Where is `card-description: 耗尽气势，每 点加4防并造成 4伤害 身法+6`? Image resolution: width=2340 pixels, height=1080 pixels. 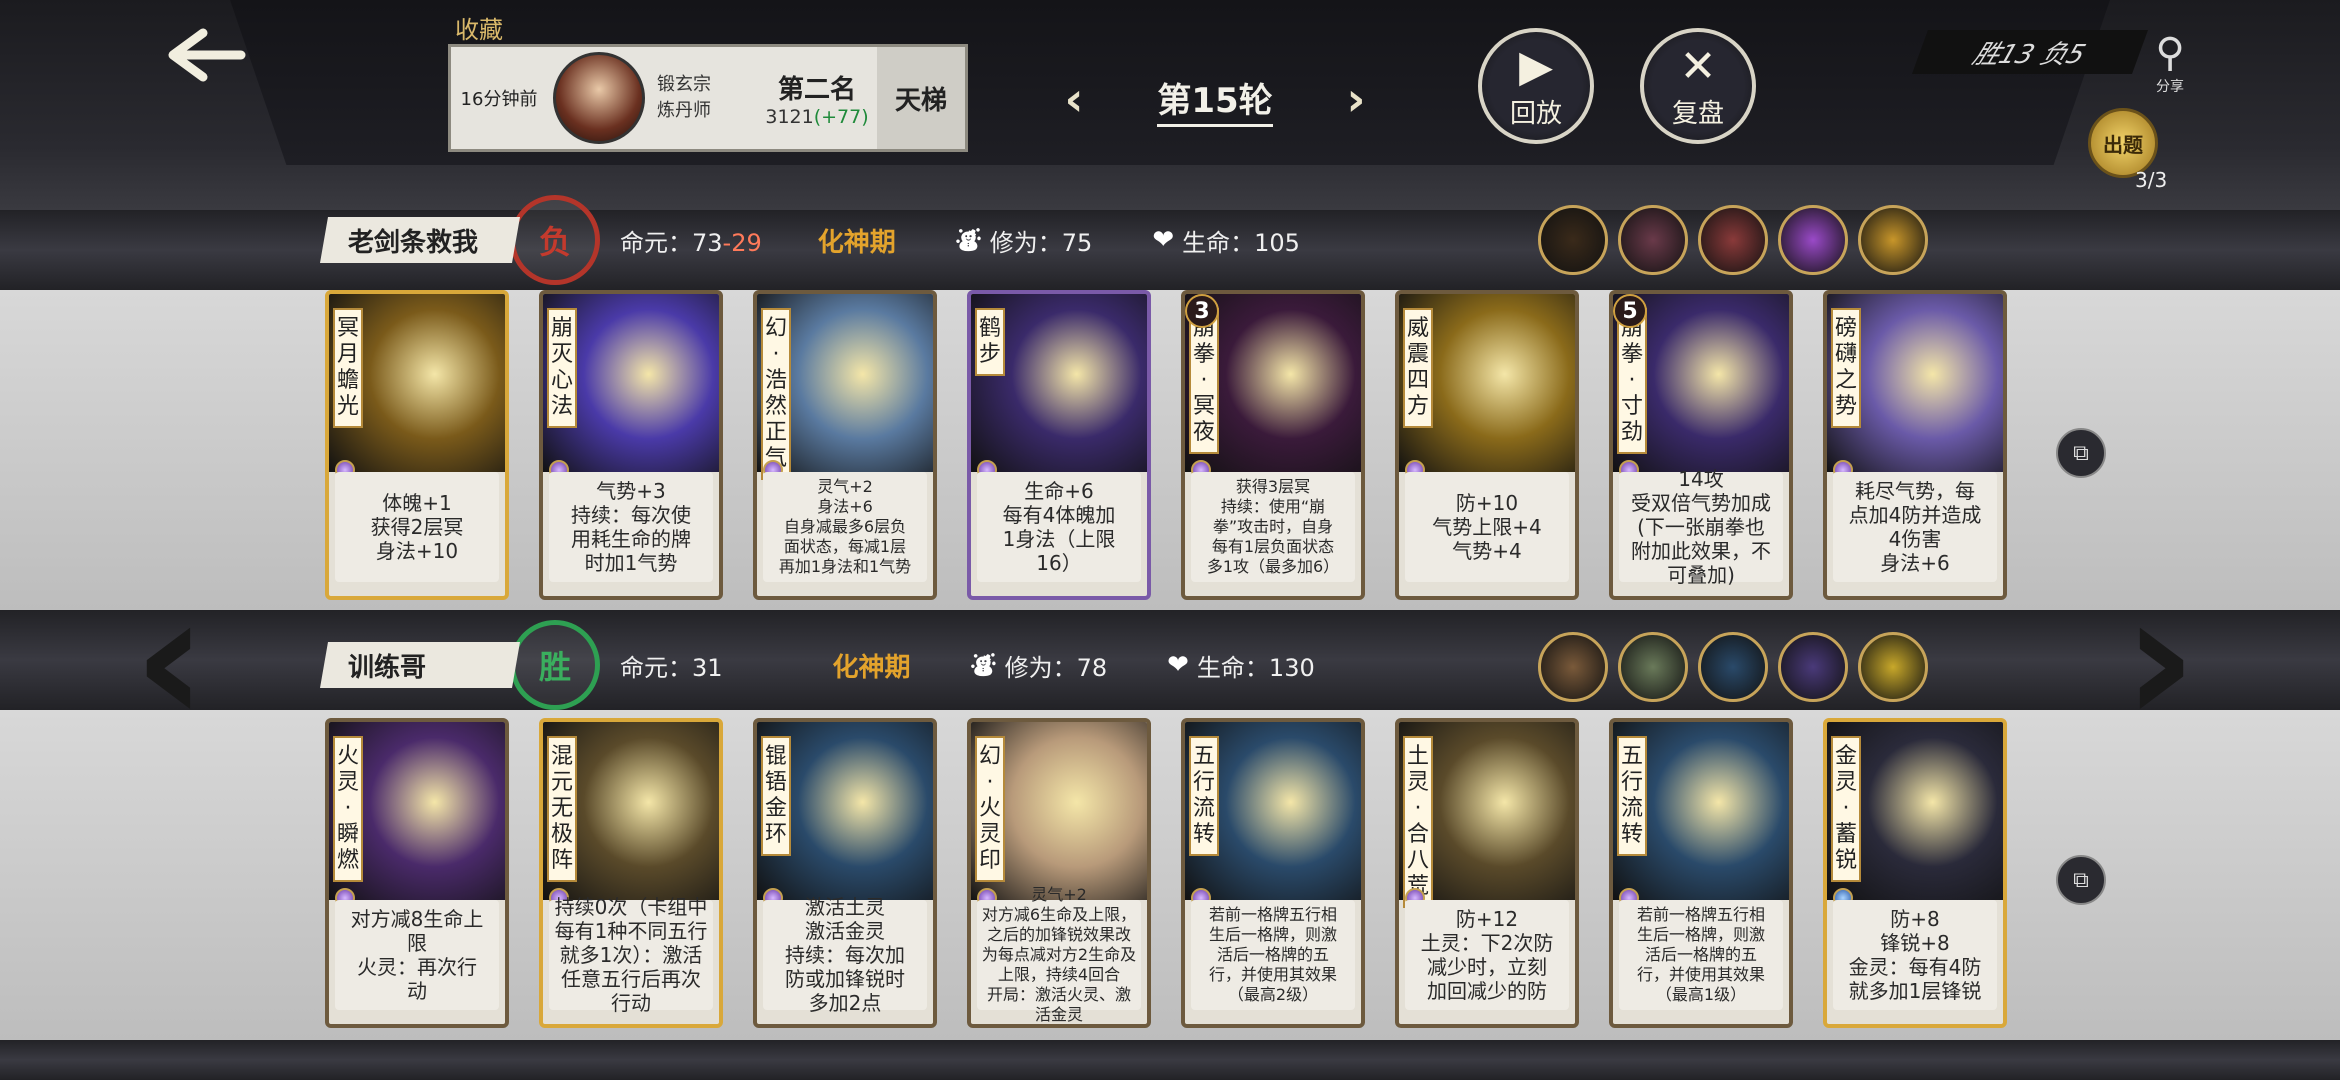 card-description: 耗尽气势，每 点加4防并造成 4伤害 身法+6 is located at coordinates (1915, 527).